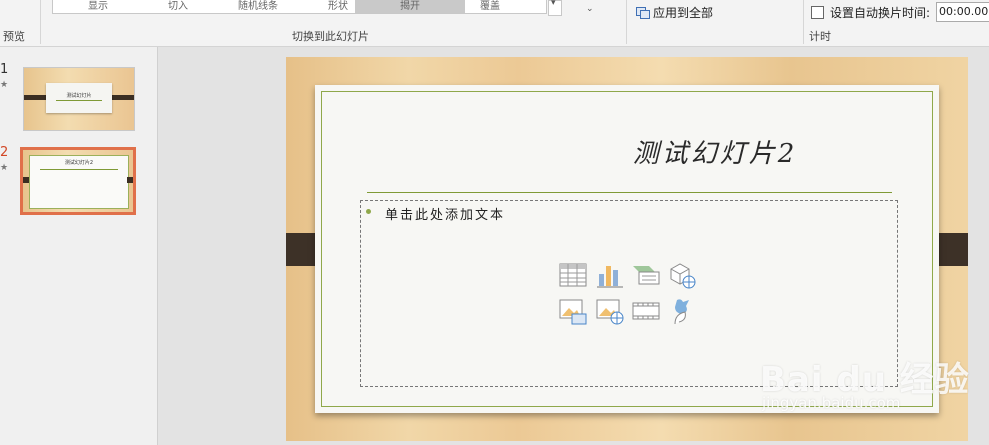 The height and width of the screenshot is (445, 989). Describe the element at coordinates (79, 246) in the screenshot. I see `slide-thumbnails-panel: 1 ★ 测试幻灯片 2 ★ 测试幻灯片2` at that location.